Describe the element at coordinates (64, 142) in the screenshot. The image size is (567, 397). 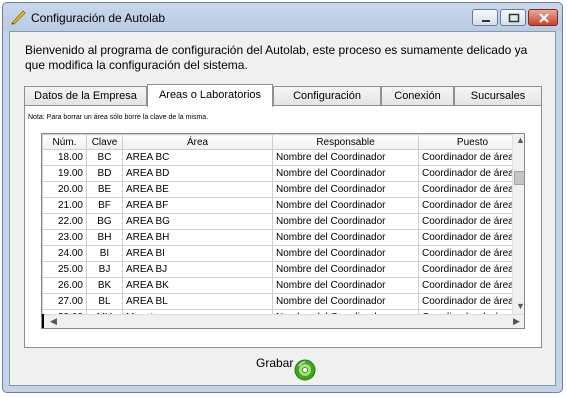
I see `column-header-num: Núm.` at that location.